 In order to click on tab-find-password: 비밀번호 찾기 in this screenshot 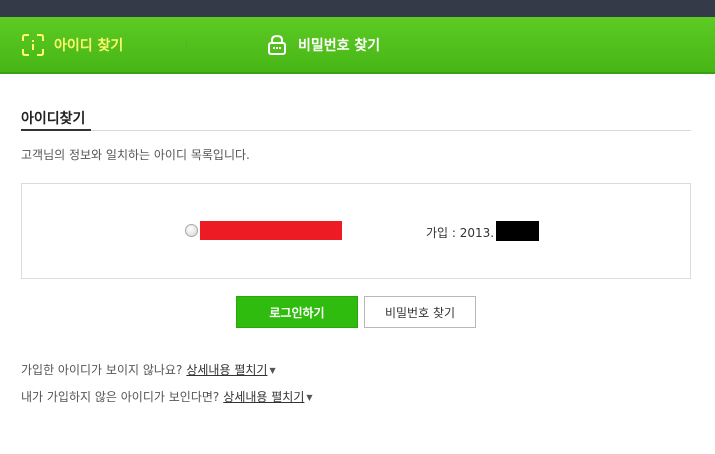, I will do `click(323, 44)`.